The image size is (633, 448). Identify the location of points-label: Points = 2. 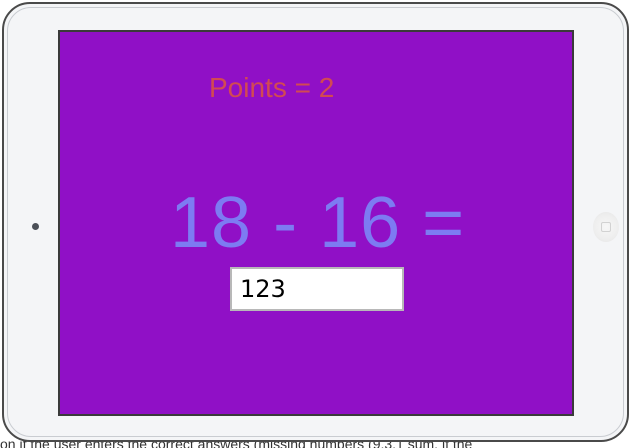
(272, 87).